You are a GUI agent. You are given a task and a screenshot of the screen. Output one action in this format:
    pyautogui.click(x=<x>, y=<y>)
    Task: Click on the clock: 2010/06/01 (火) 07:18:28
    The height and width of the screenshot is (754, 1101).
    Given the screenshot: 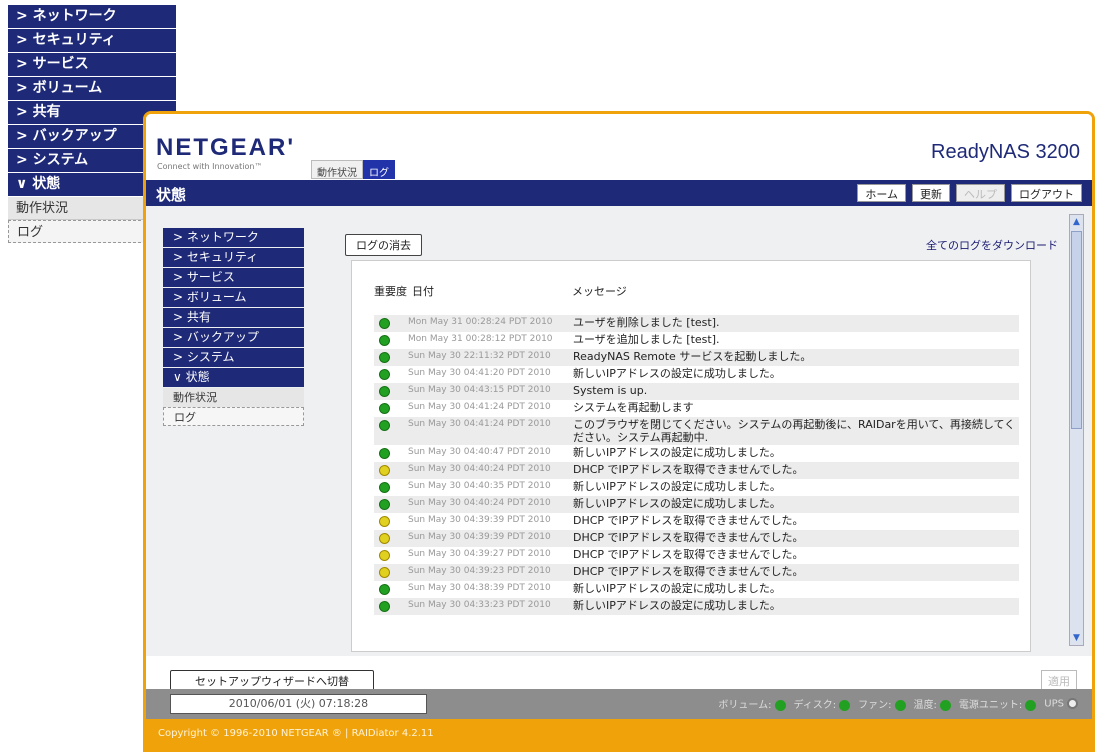 What is the action you would take?
    pyautogui.click(x=298, y=704)
    